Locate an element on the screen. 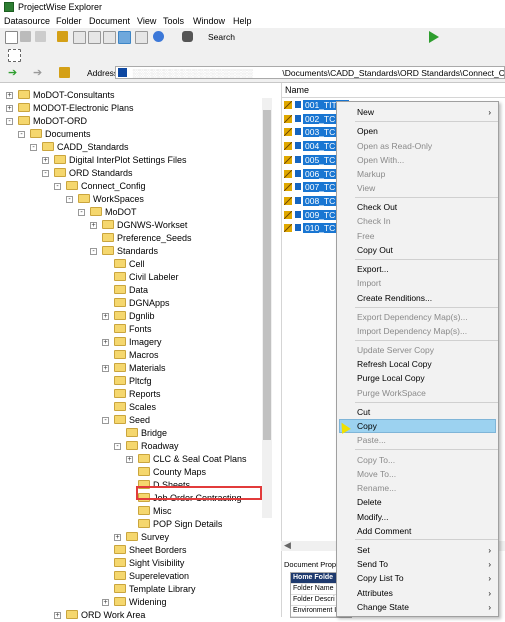 This screenshot has height=622, width=505. tree-item: Widening is located at coordinates (140, 602).